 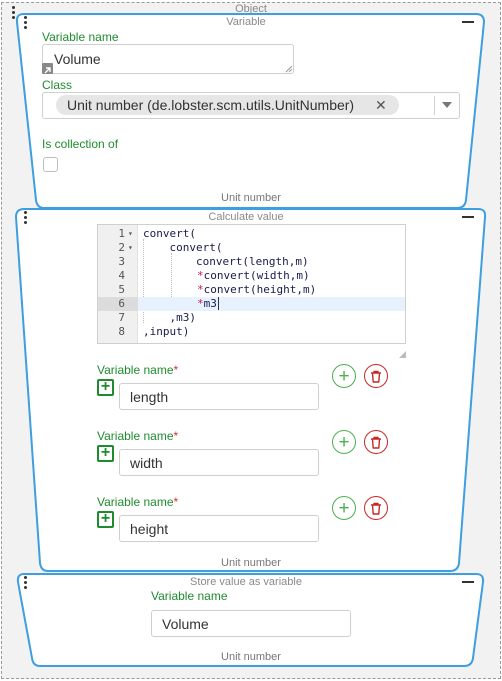 What do you see at coordinates (447, 105) in the screenshot?
I see `caret-down-icon` at bounding box center [447, 105].